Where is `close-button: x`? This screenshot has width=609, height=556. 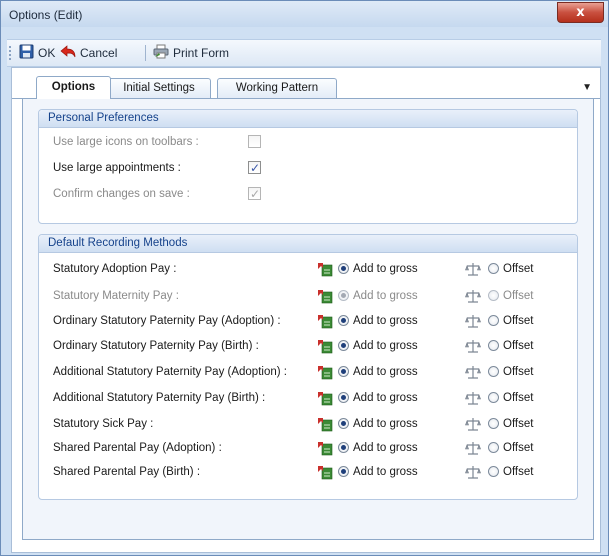 close-button: x is located at coordinates (580, 12).